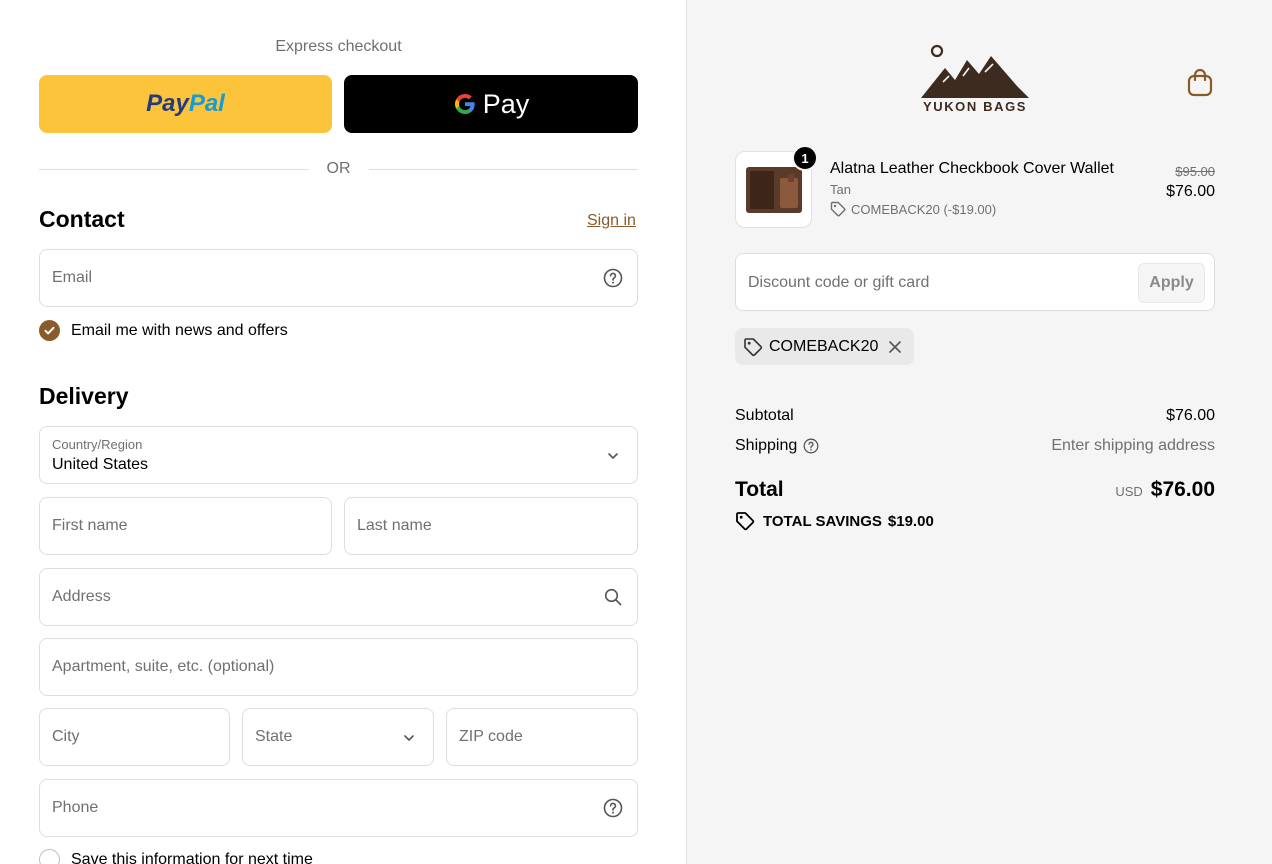  I want to click on original-price: $95.00, so click(1195, 171).